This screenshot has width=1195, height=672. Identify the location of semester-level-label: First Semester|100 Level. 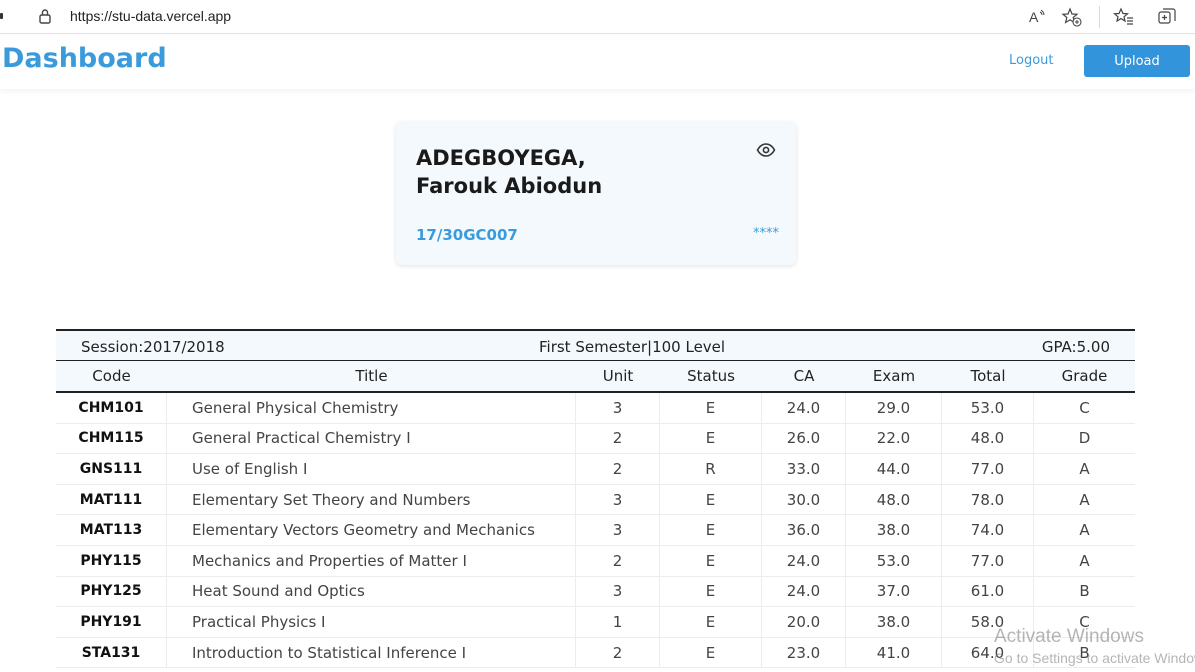
(632, 347).